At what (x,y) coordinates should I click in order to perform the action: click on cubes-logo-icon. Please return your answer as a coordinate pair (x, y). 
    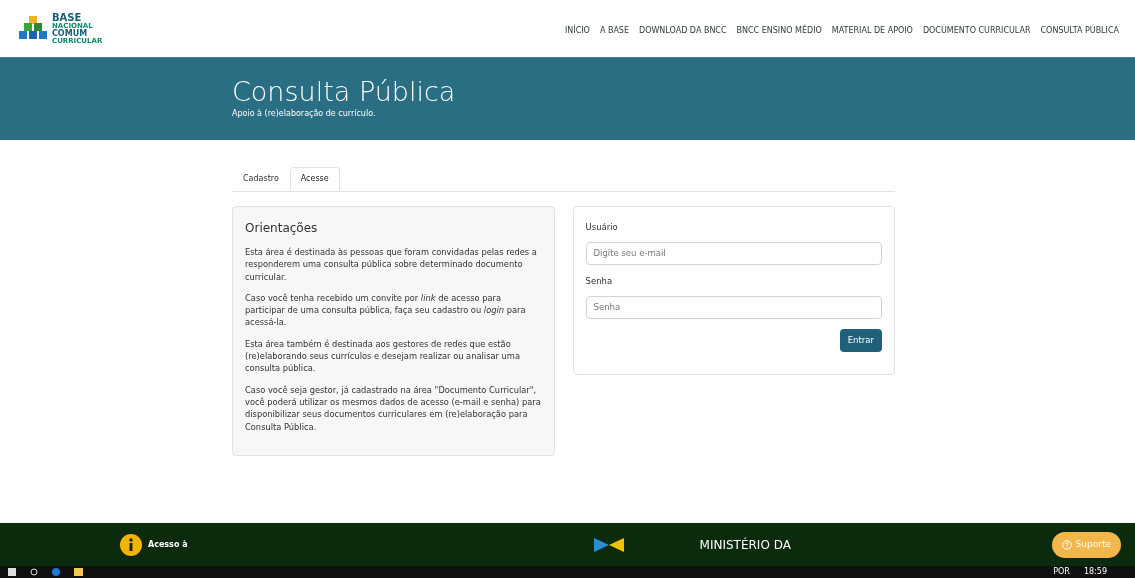
    Looking at the image, I should click on (33, 28).